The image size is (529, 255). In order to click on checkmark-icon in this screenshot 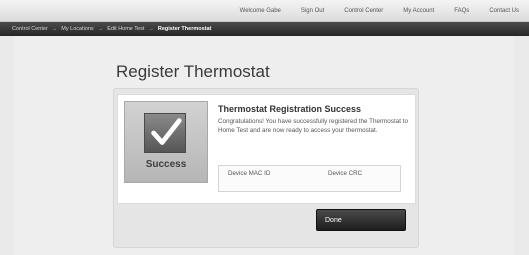, I will do `click(165, 133)`.